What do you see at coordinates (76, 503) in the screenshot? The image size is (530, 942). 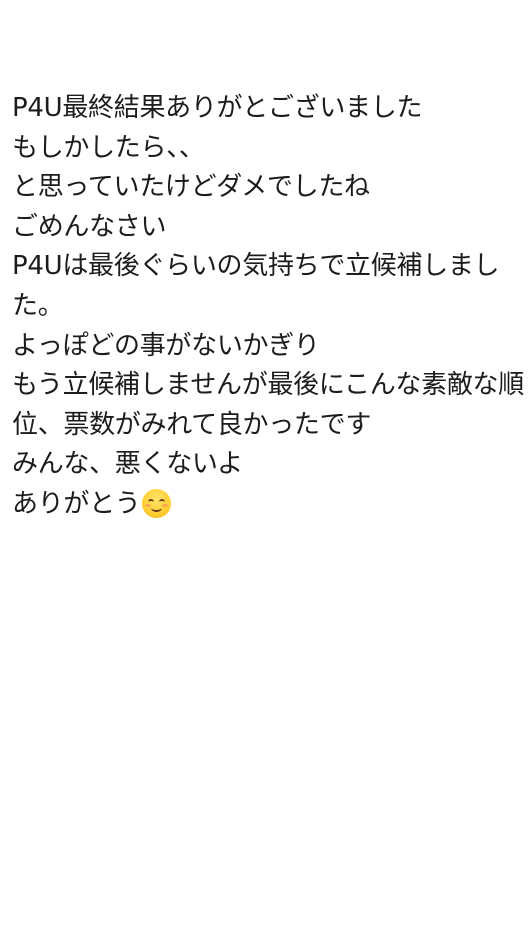 I see `note-line-text: ありがとう` at bounding box center [76, 503].